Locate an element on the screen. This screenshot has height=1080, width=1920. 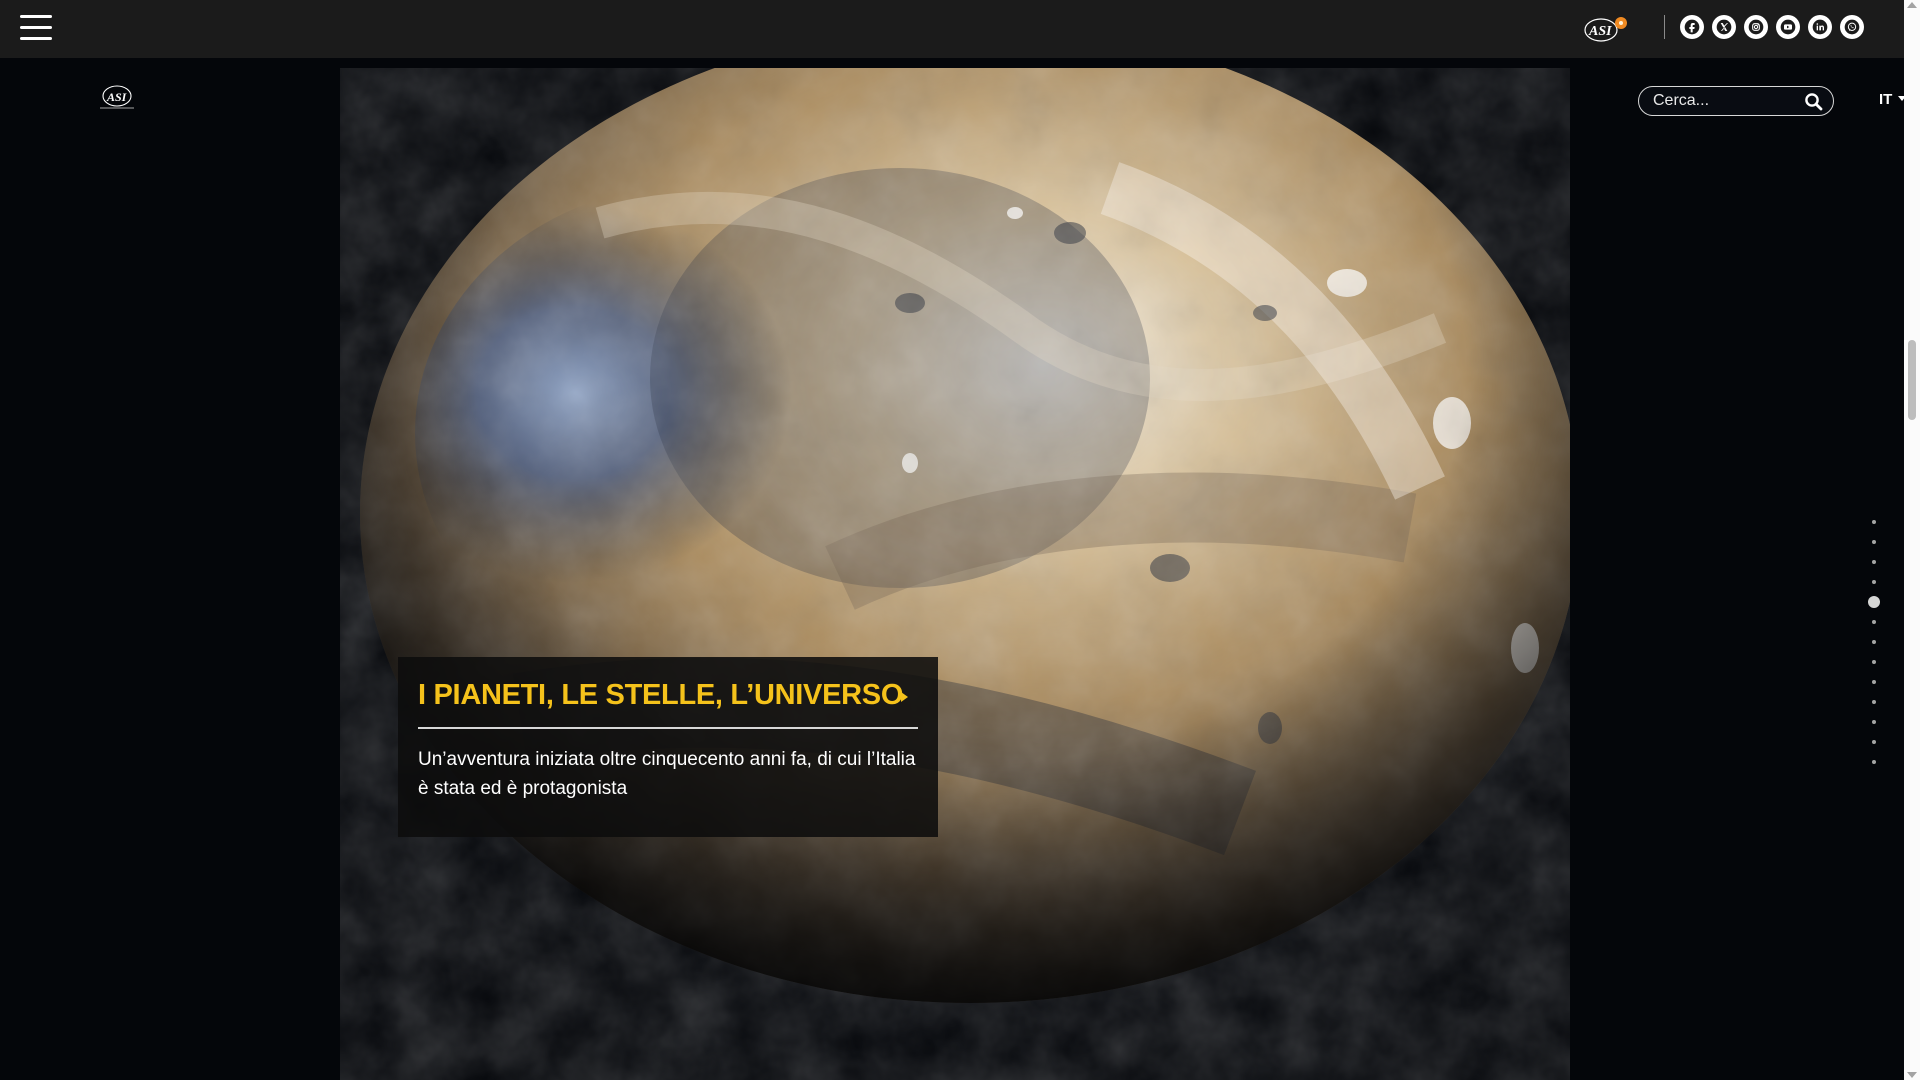
hamburger-menu-icon is located at coordinates (36, 28).